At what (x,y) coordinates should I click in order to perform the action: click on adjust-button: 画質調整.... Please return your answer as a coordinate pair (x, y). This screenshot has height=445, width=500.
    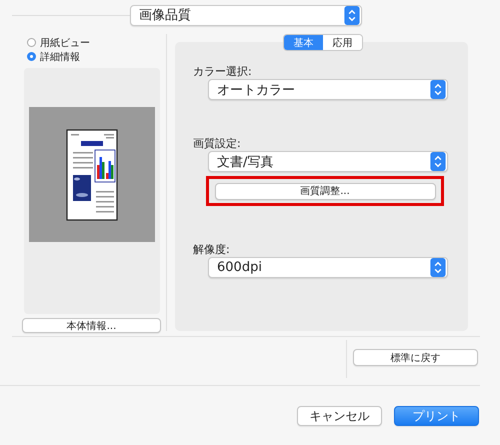
    Looking at the image, I should click on (325, 191).